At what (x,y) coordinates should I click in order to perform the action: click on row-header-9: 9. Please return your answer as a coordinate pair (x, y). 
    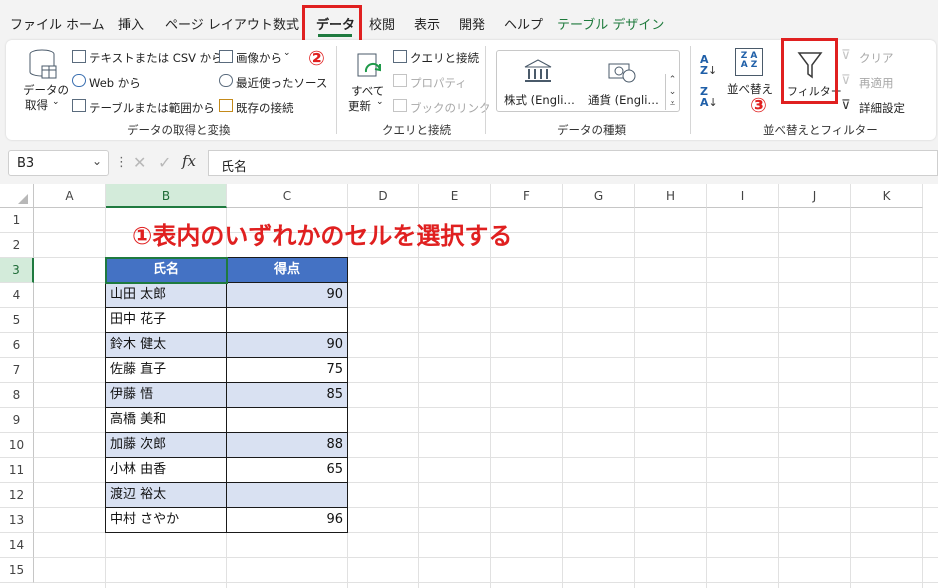
    Looking at the image, I should click on (17, 420).